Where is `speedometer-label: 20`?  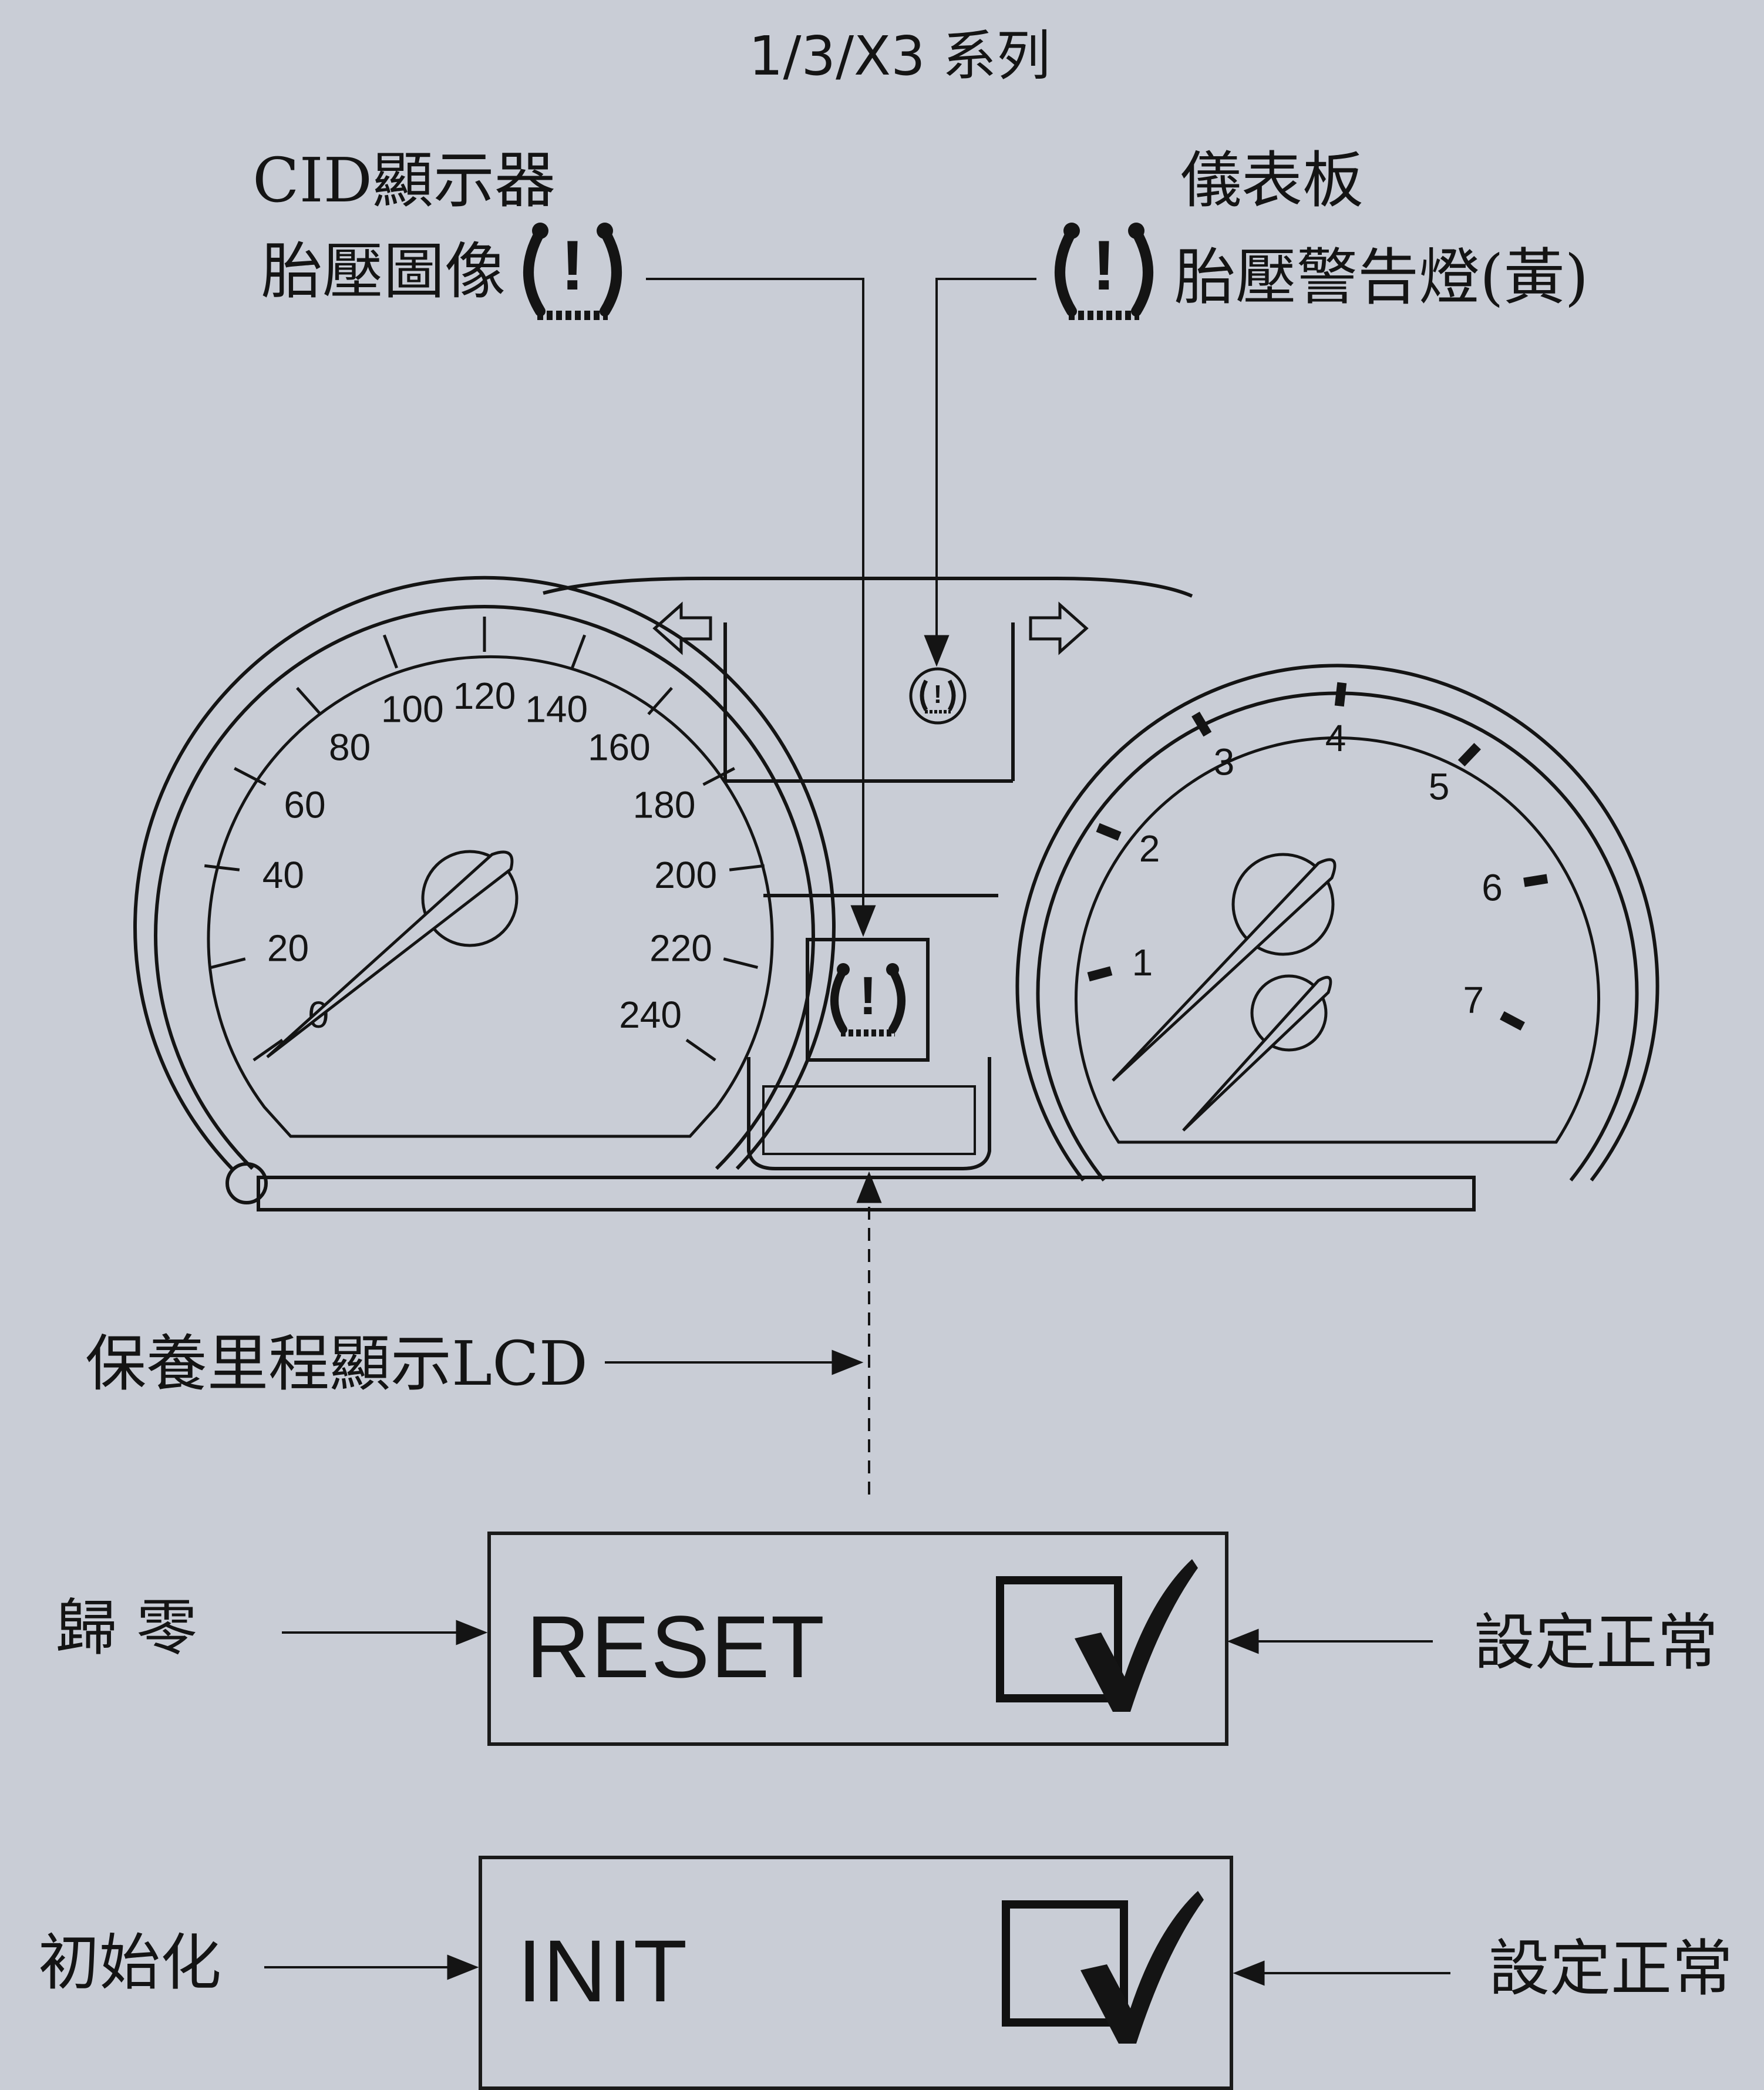
speedometer-label: 20 is located at coordinates (288, 948).